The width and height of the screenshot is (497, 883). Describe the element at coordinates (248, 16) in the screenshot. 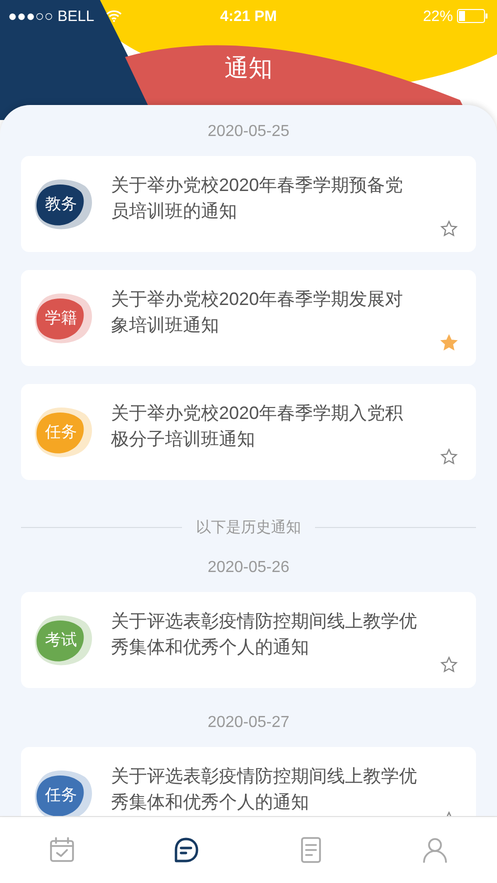

I see `clock-label: 4:21 PM` at that location.